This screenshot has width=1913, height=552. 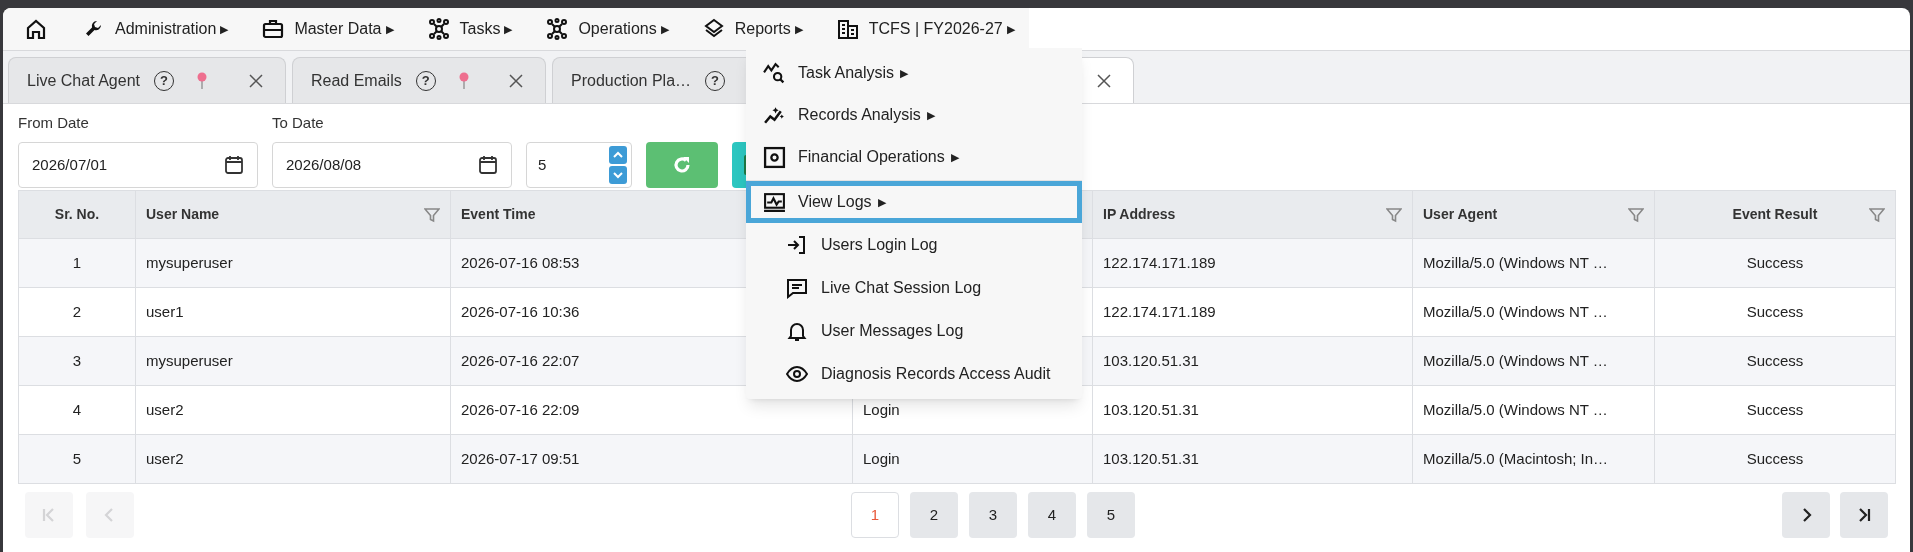 I want to click on number-field: 5, so click(x=542, y=165).